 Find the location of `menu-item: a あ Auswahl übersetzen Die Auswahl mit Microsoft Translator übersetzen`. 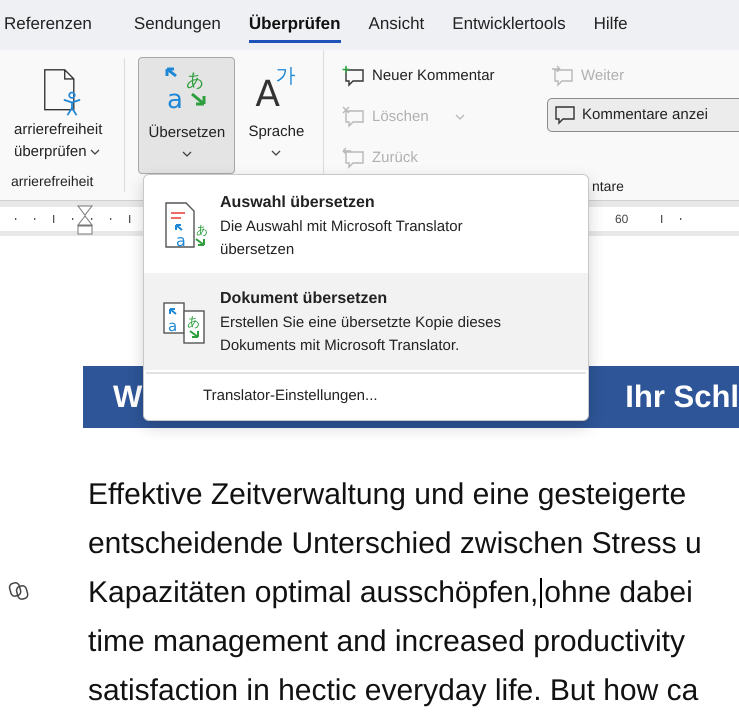

menu-item: a あ Auswahl übersetzen Die Auswahl mit Microsoft Translator übersetzen is located at coordinates (366, 226).